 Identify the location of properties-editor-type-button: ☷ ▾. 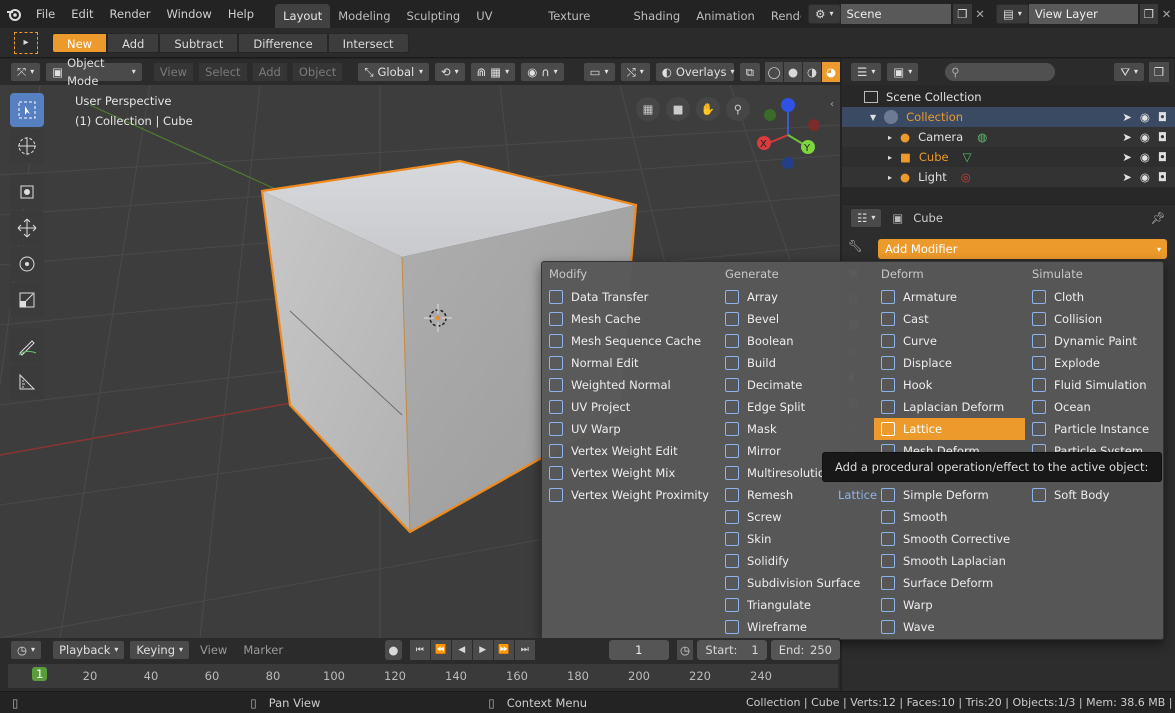
(866, 218).